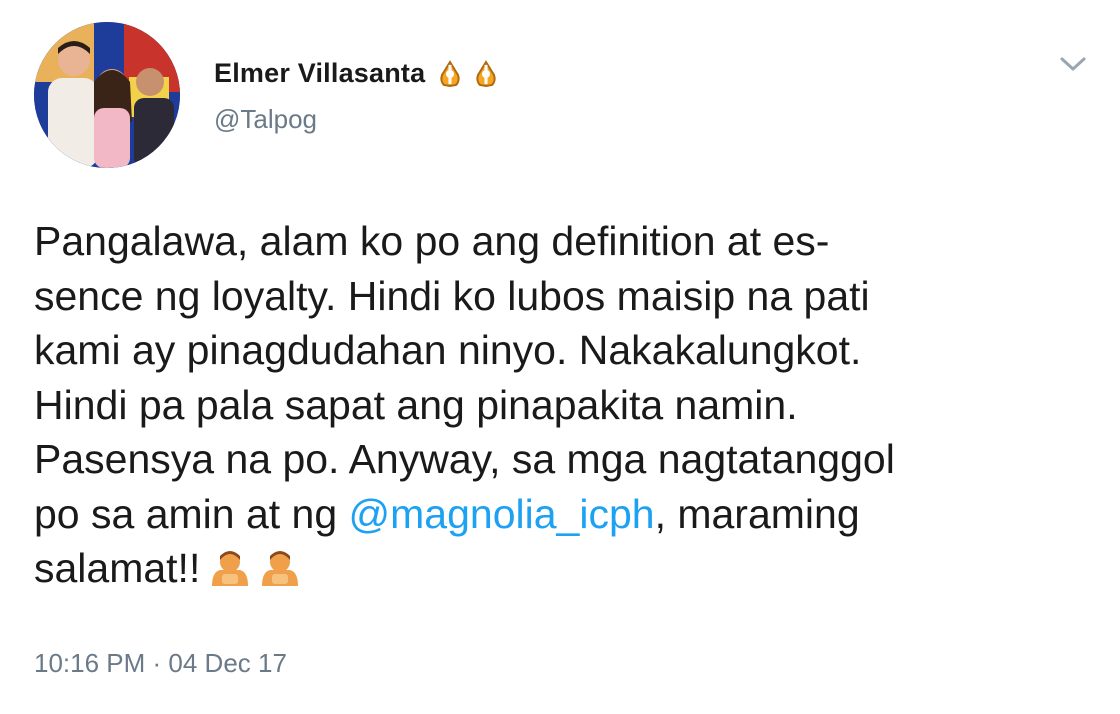  I want to click on timestamp: 10:16 PM · 04 Dec 17, so click(160, 663).